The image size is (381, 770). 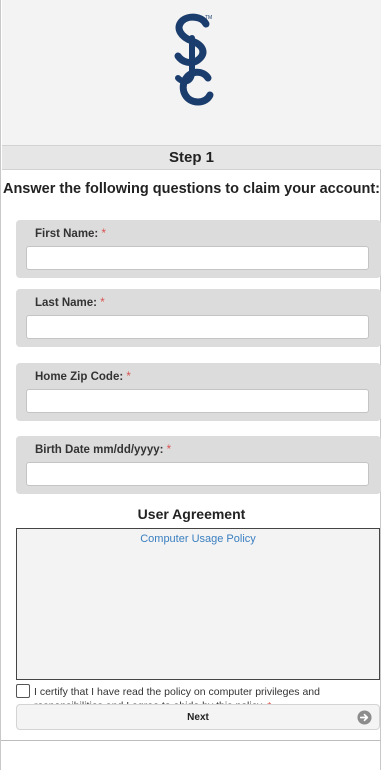 What do you see at coordinates (197, 474) in the screenshot?
I see `birth-date-input` at bounding box center [197, 474].